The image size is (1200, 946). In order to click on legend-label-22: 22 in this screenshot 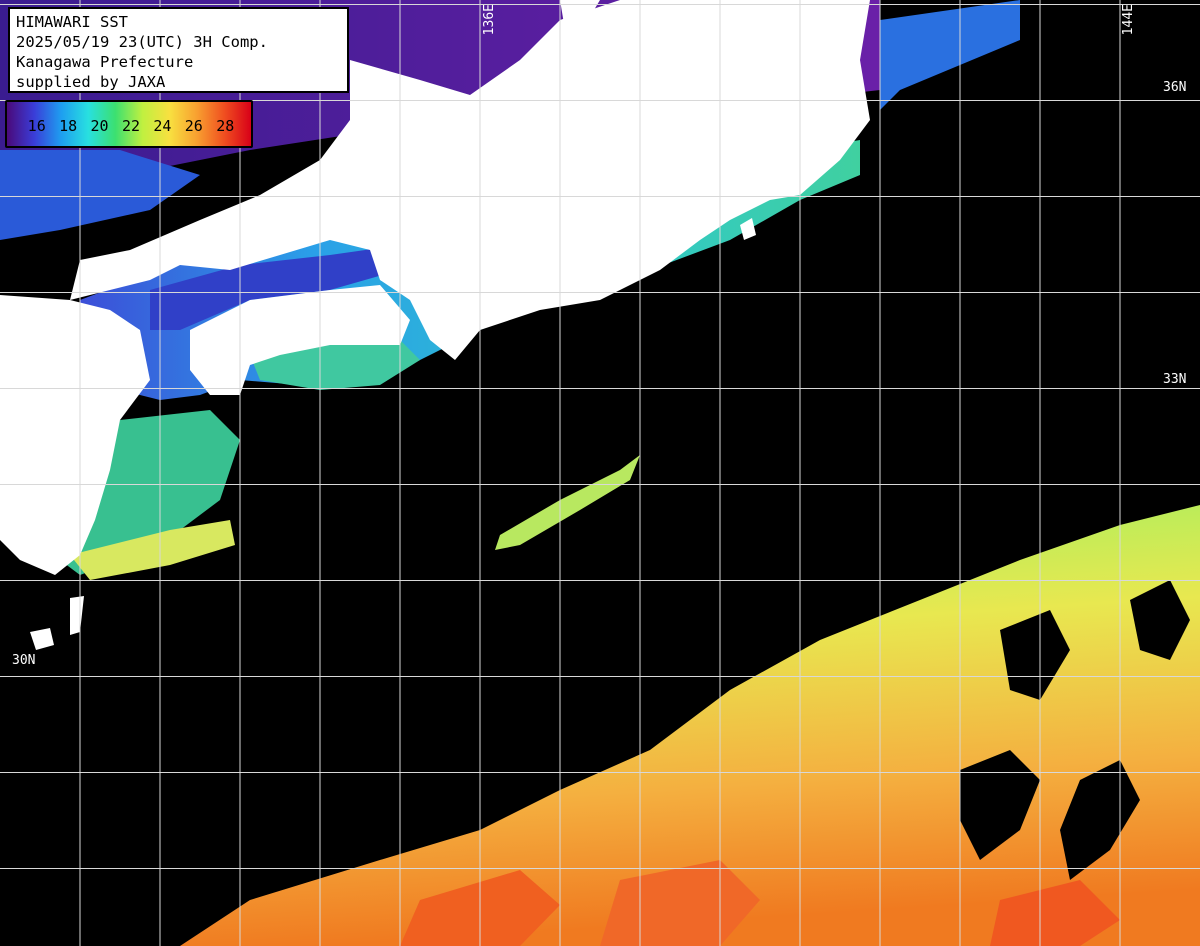, I will do `click(130, 126)`.